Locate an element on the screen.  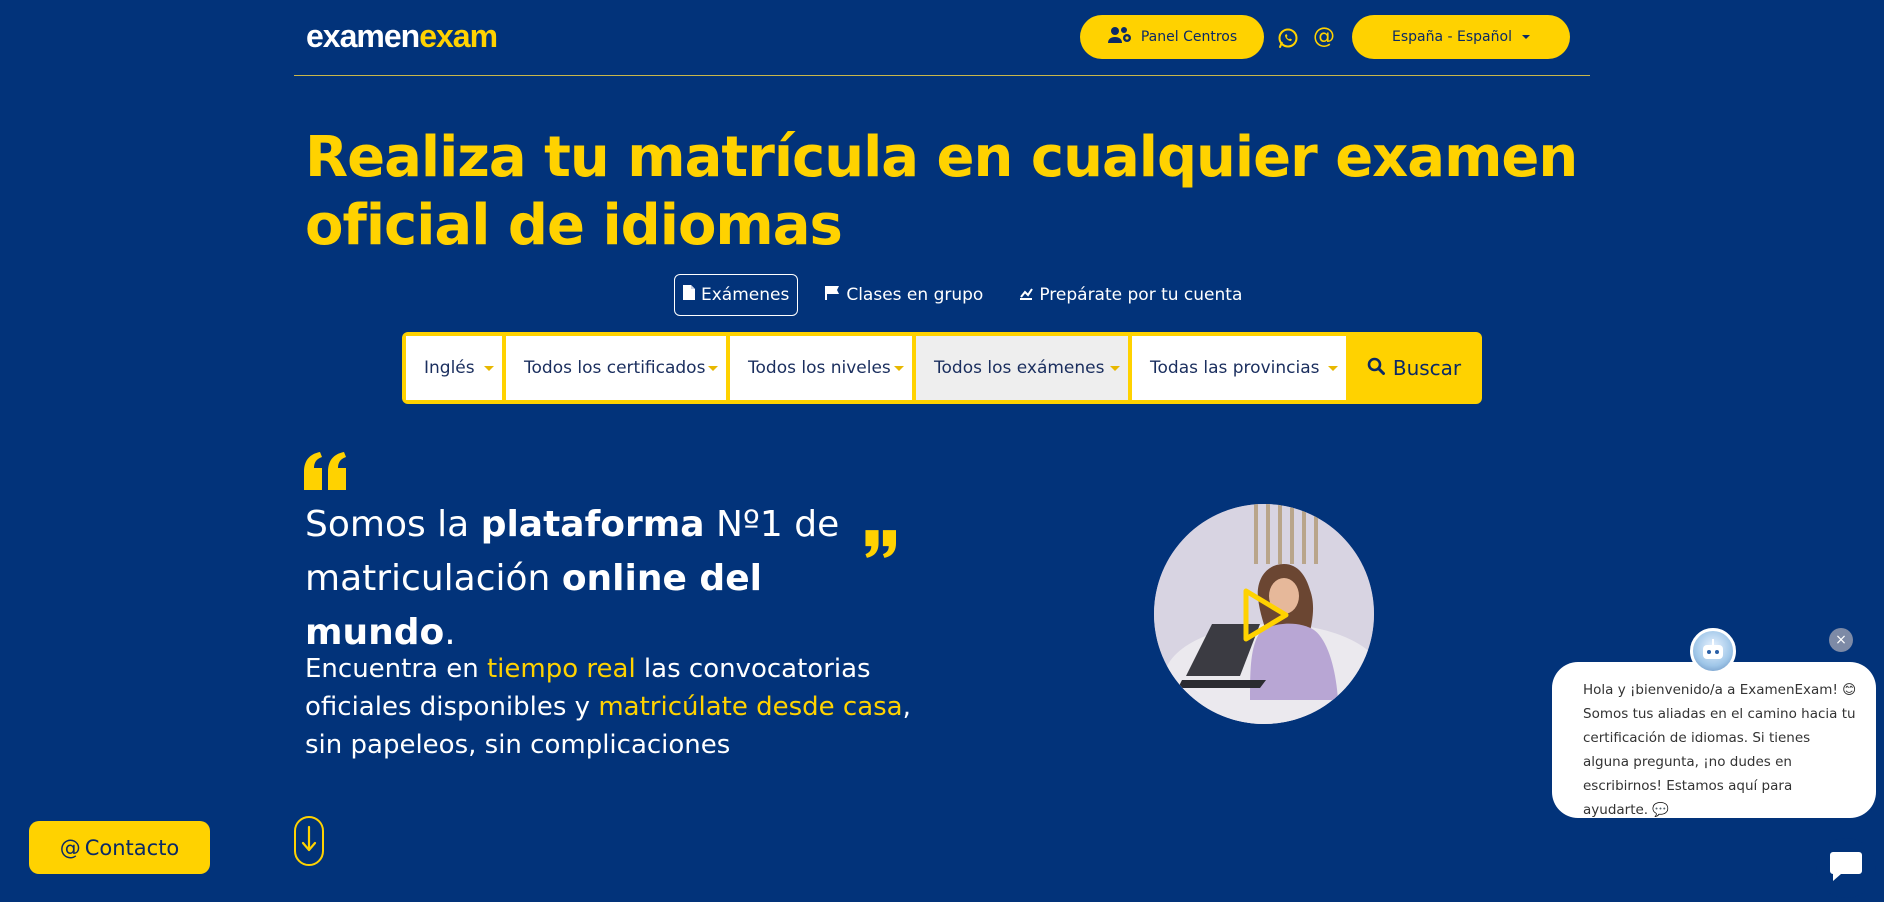
tagline-text: . is located at coordinates (450, 632).